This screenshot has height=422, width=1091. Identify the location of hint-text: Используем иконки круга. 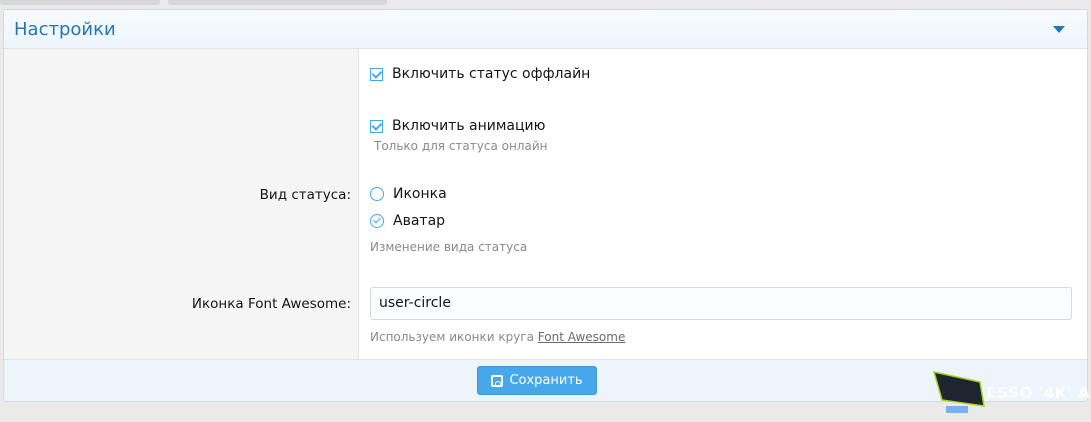
(452, 337).